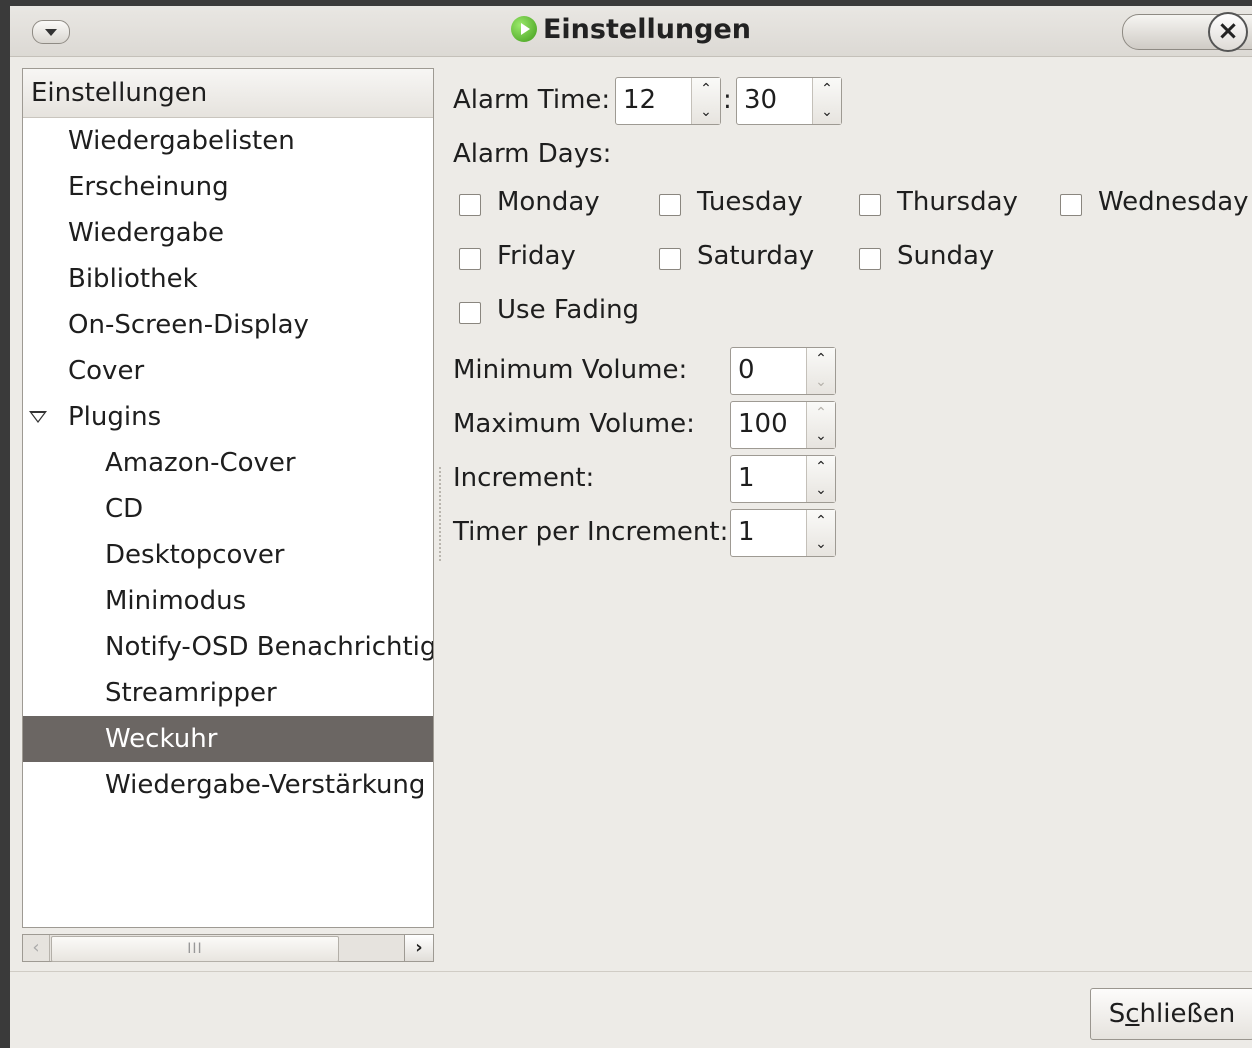 This screenshot has height=1048, width=1252. I want to click on tree-item-label: On-Screen-Display, so click(188, 325).